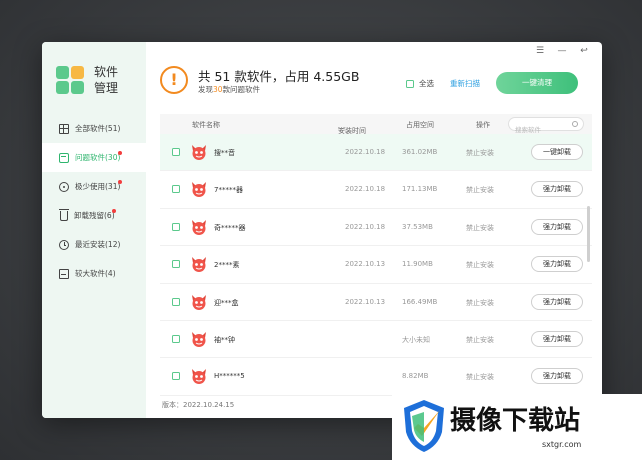 This screenshot has height=460, width=642. I want to click on minimize-icon: —, so click(562, 51).